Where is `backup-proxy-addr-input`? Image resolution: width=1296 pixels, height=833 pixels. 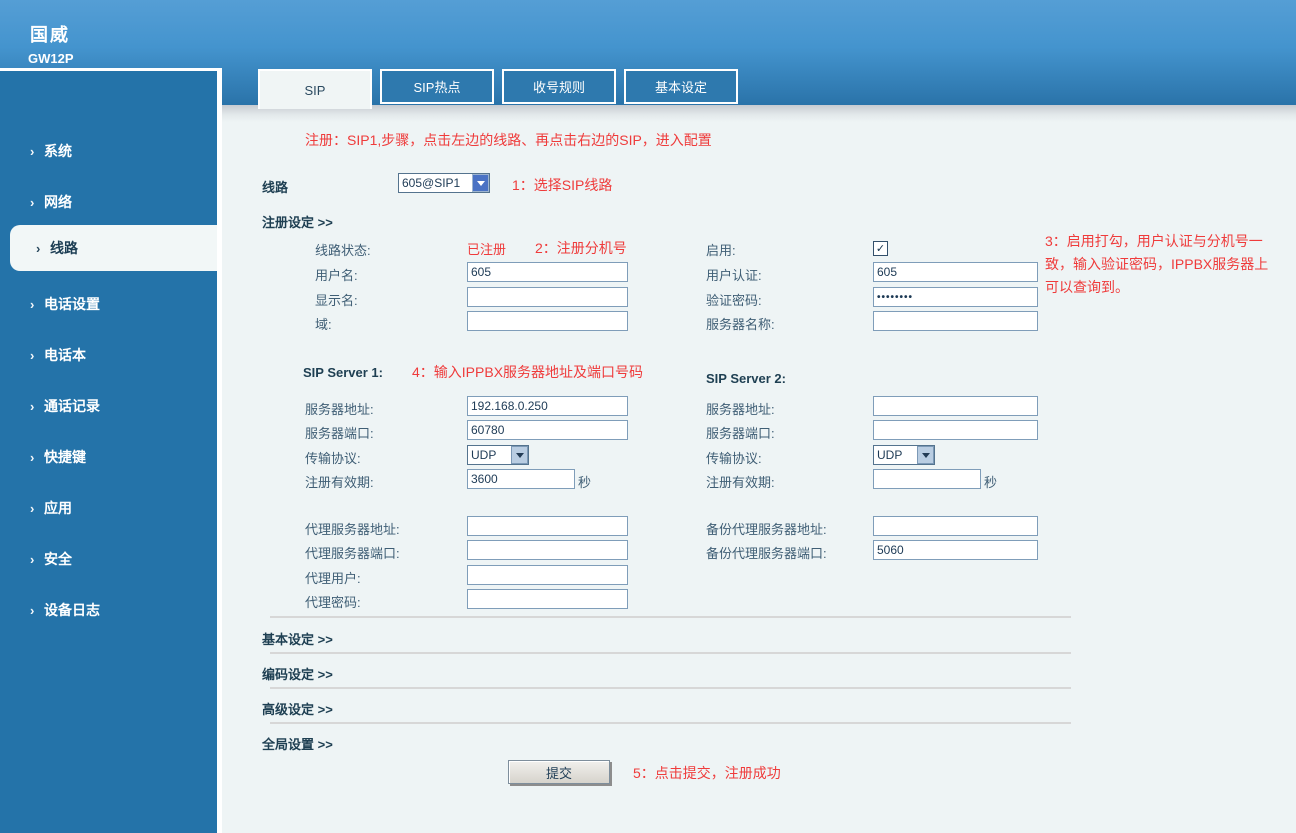
backup-proxy-addr-input is located at coordinates (955, 526).